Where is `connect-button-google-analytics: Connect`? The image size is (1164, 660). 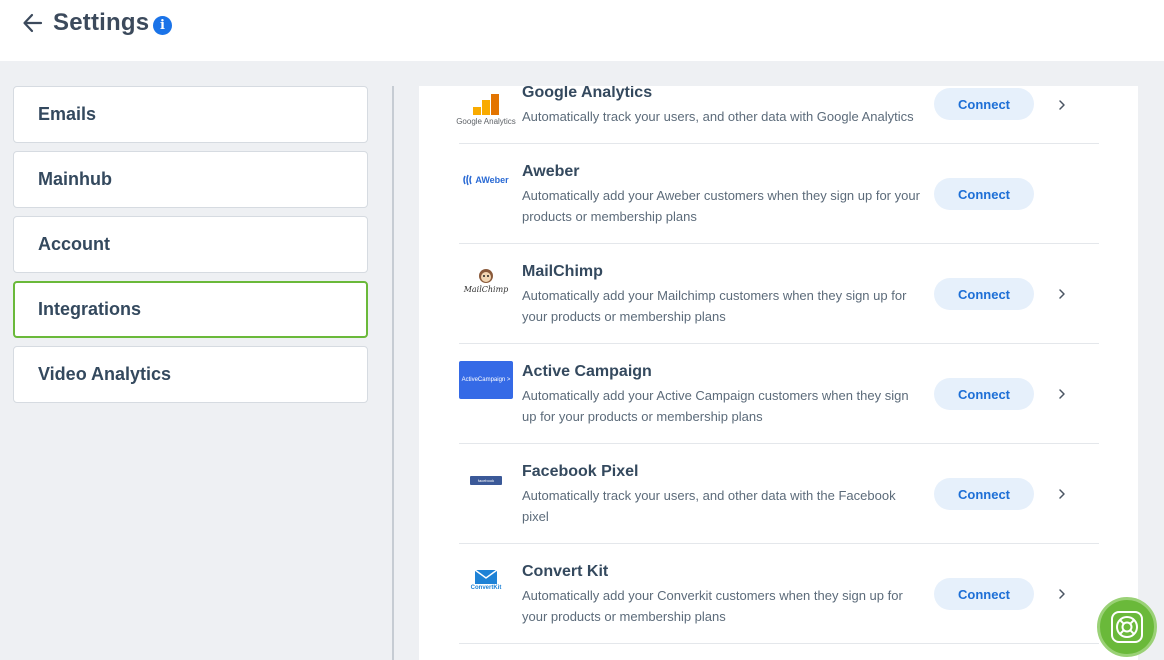
connect-button-google-analytics: Connect is located at coordinates (984, 104).